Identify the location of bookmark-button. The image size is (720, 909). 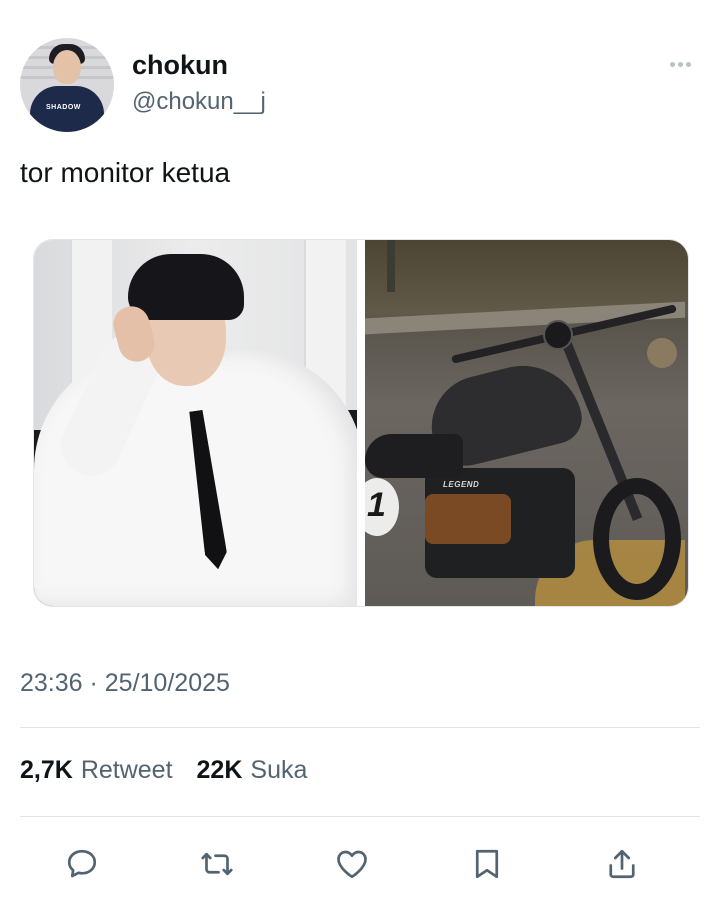
(487, 864).